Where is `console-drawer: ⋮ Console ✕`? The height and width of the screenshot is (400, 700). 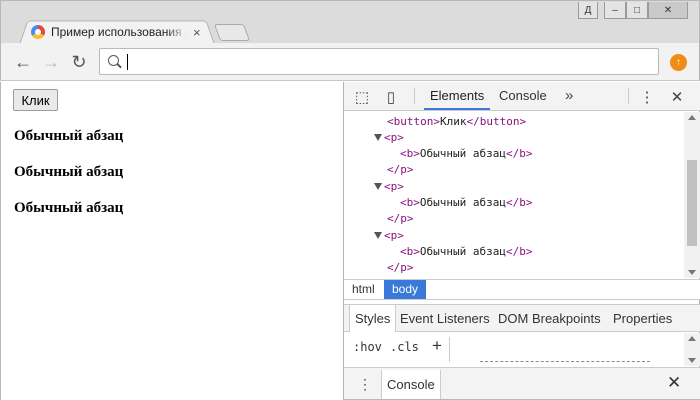
console-drawer: ⋮ Console ✕ is located at coordinates (522, 383).